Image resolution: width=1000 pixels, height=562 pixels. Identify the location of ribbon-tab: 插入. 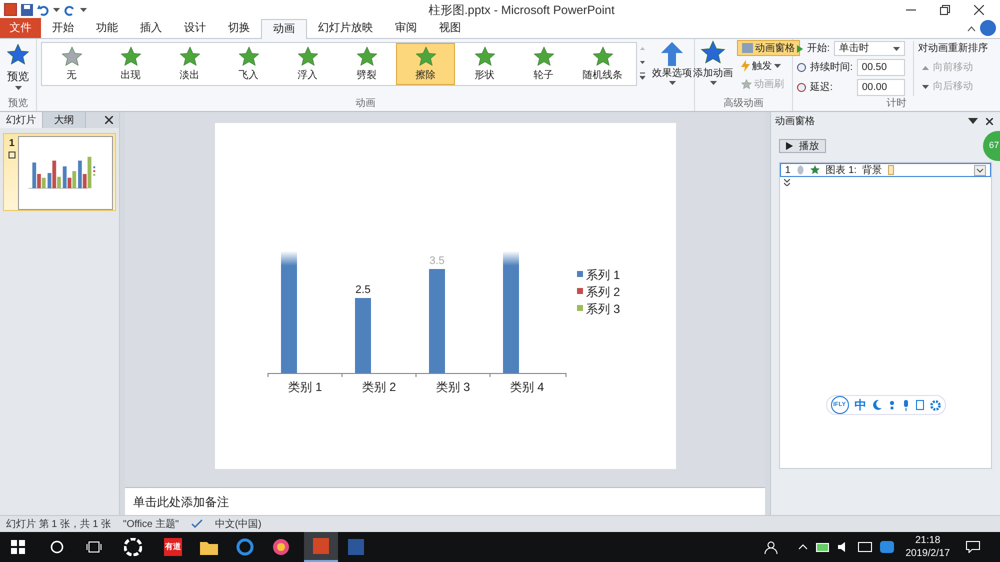
(151, 28).